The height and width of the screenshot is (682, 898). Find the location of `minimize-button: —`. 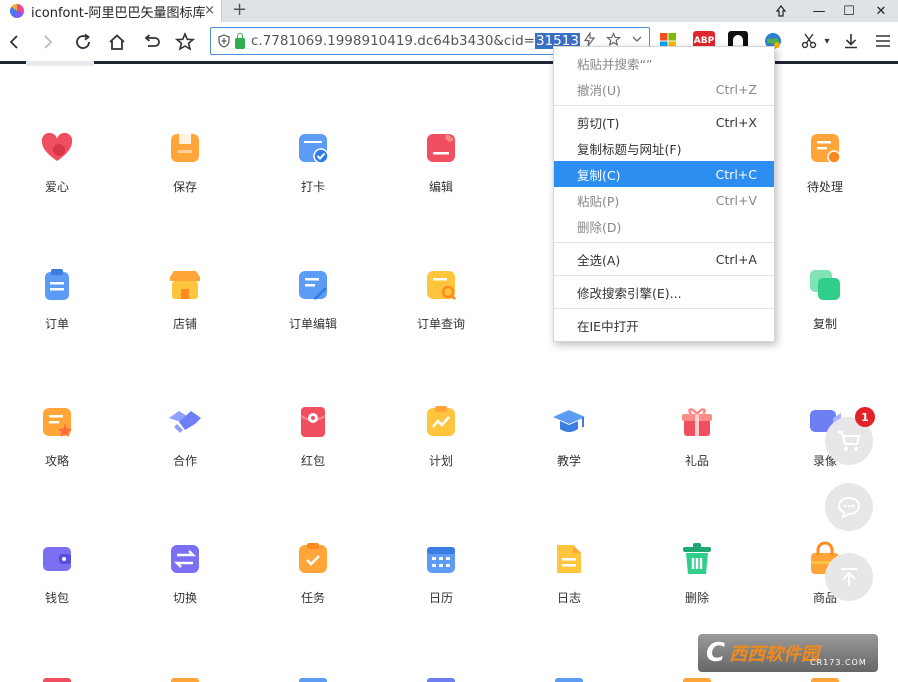

minimize-button: — is located at coordinates (819, 11).